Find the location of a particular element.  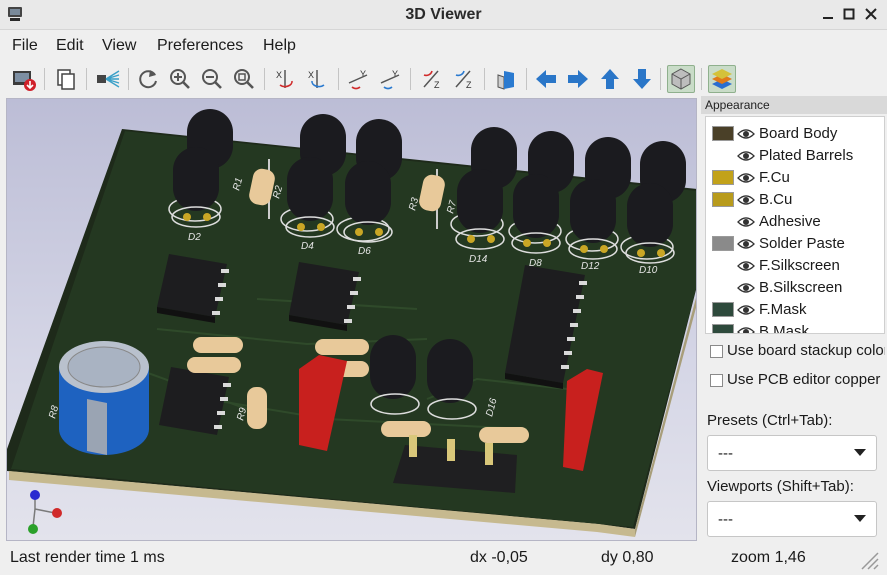

raytracing-button is located at coordinates (108, 79).